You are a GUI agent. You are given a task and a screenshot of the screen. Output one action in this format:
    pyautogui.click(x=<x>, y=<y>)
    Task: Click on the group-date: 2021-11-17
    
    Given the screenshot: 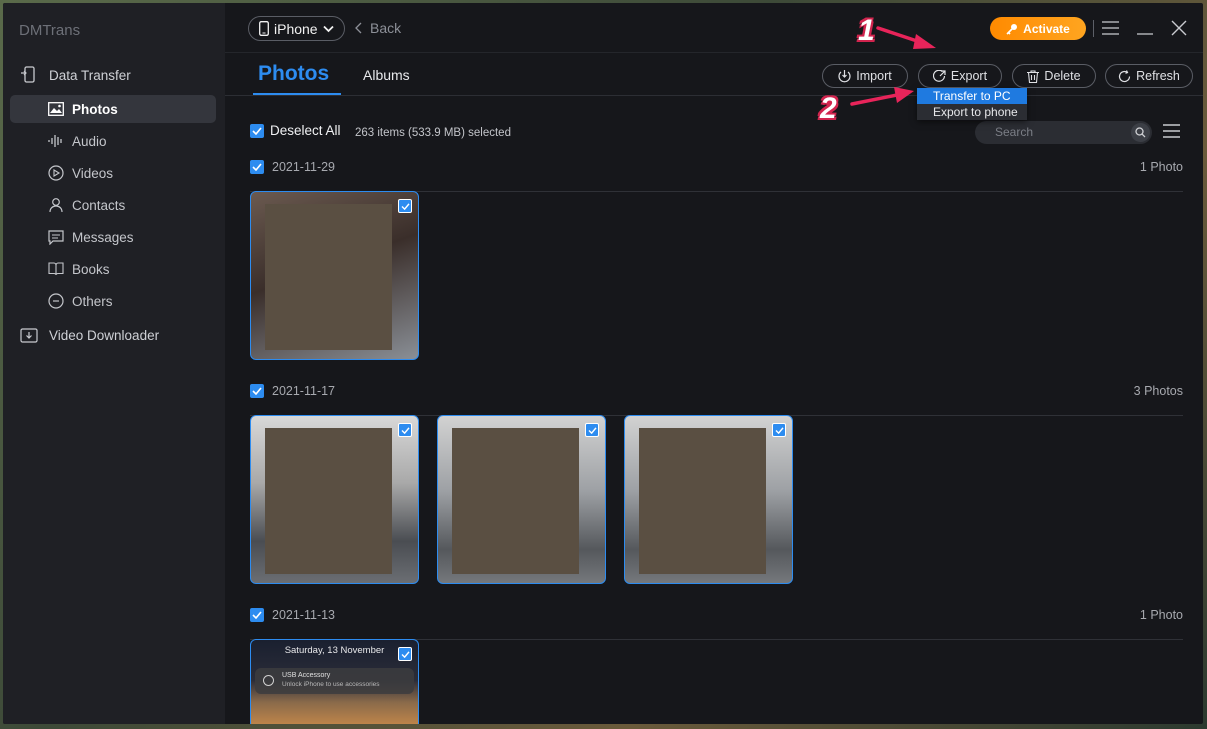 What is the action you would take?
    pyautogui.click(x=304, y=391)
    